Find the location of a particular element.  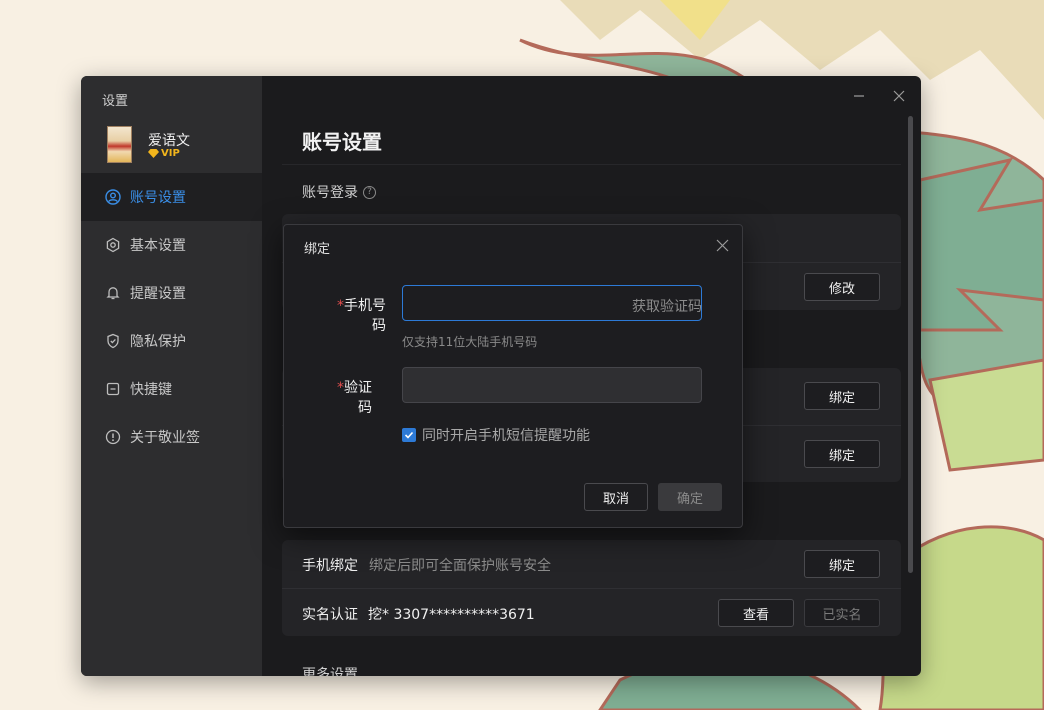

code-label-text: 验证码 is located at coordinates (358, 398).